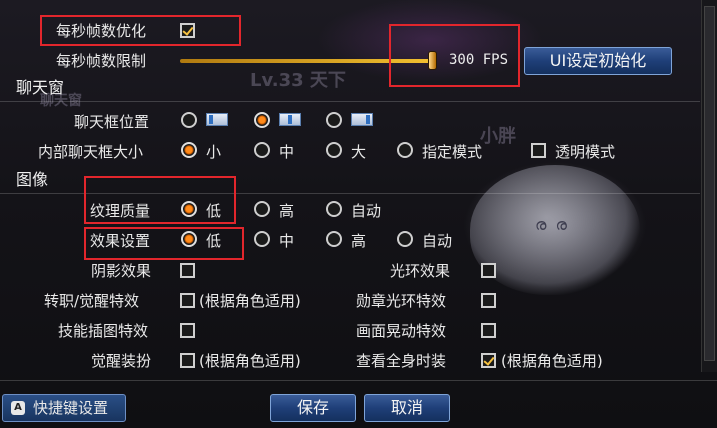  I want to click on chat-size-radio-large, so click(334, 150).